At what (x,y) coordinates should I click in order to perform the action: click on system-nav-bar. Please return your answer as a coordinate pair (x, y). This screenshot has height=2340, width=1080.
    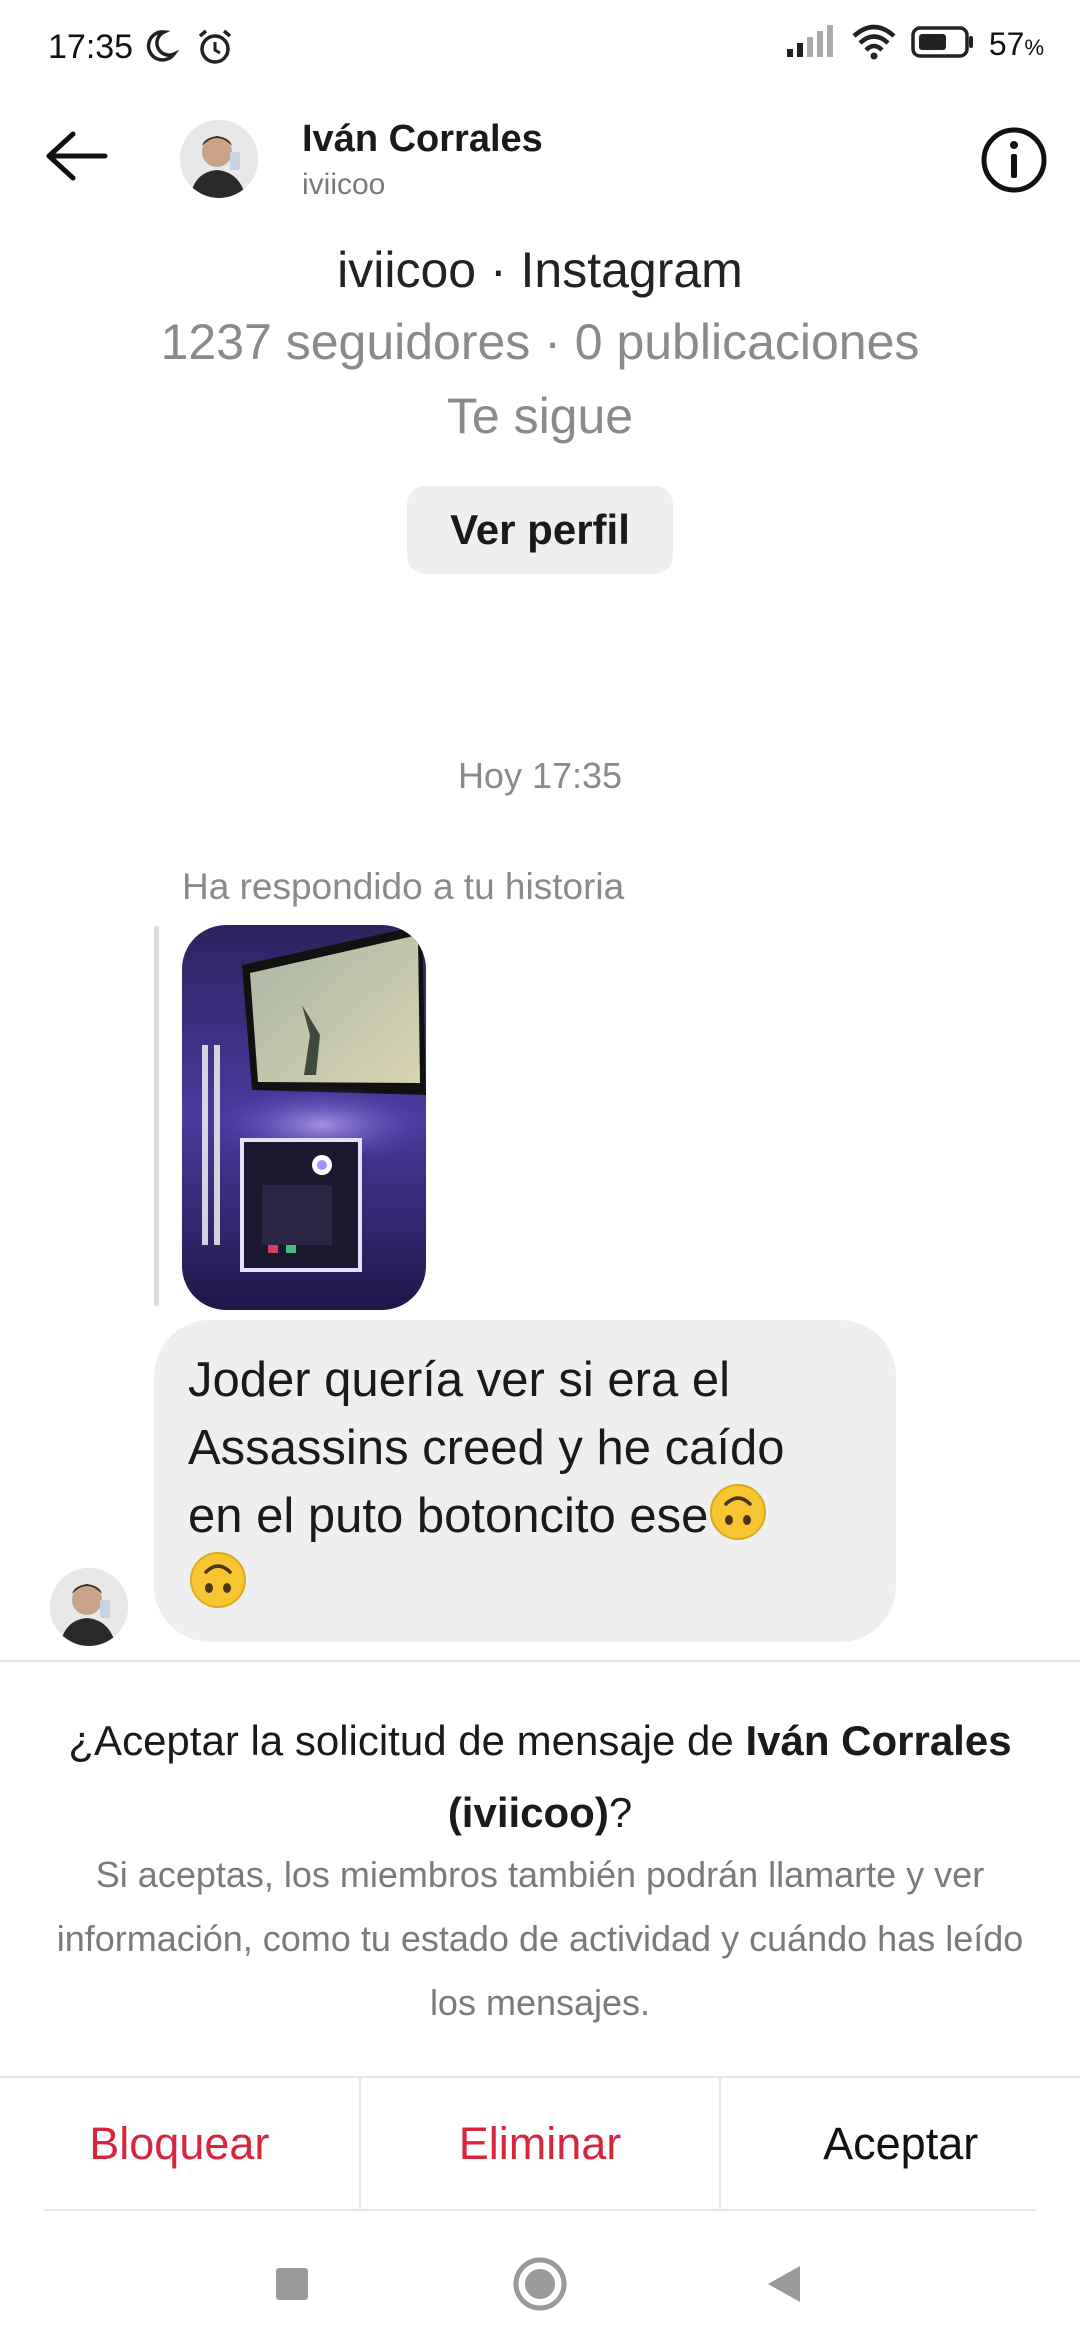
    Looking at the image, I should click on (540, 2280).